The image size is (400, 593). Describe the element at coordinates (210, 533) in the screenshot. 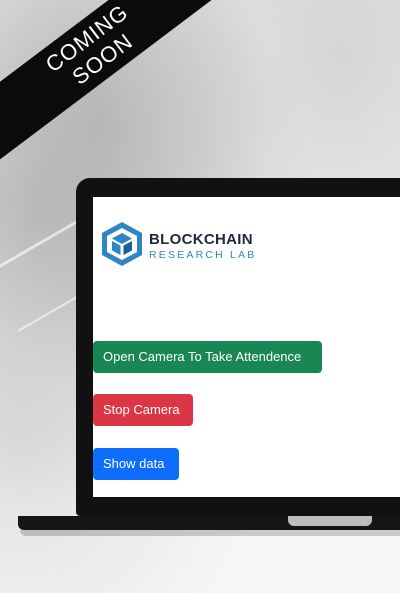

I see `laptop-base-shadow` at that location.